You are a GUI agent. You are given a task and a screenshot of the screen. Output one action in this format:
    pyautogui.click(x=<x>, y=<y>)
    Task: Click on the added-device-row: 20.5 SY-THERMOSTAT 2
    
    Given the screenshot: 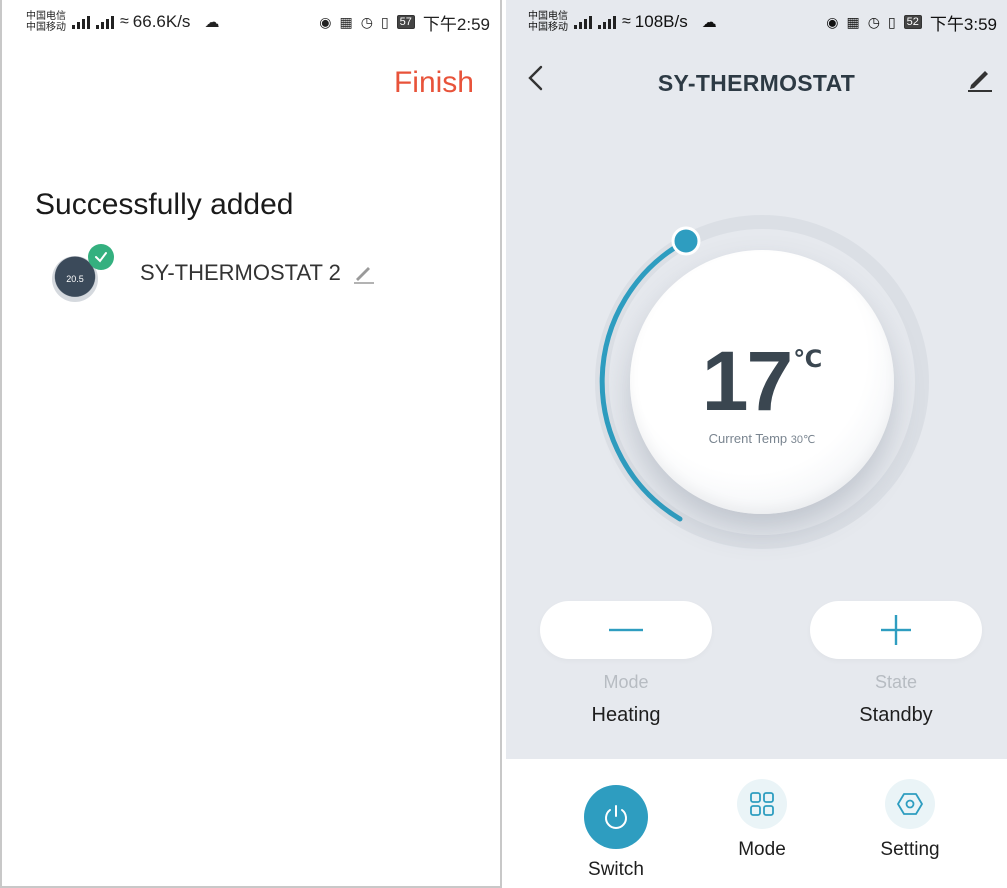 What is the action you would take?
    pyautogui.click(x=213, y=273)
    